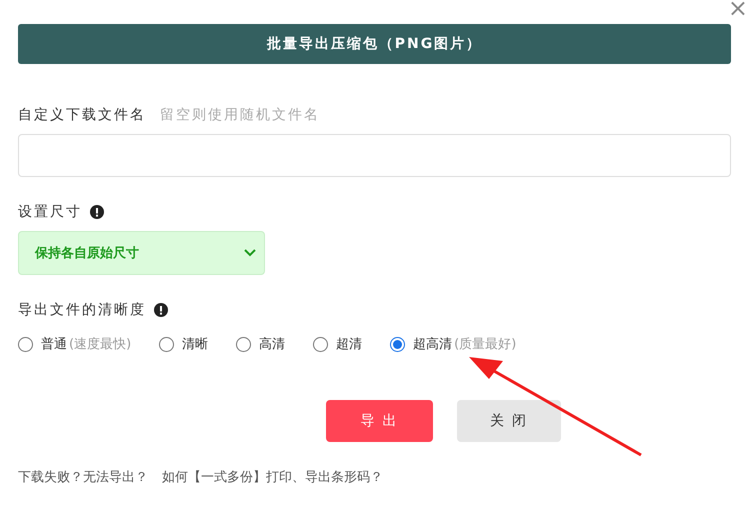 The height and width of the screenshot is (508, 750). What do you see at coordinates (272, 477) in the screenshot?
I see `help-link: 如何【一式多份】打印、导出条形码？` at bounding box center [272, 477].